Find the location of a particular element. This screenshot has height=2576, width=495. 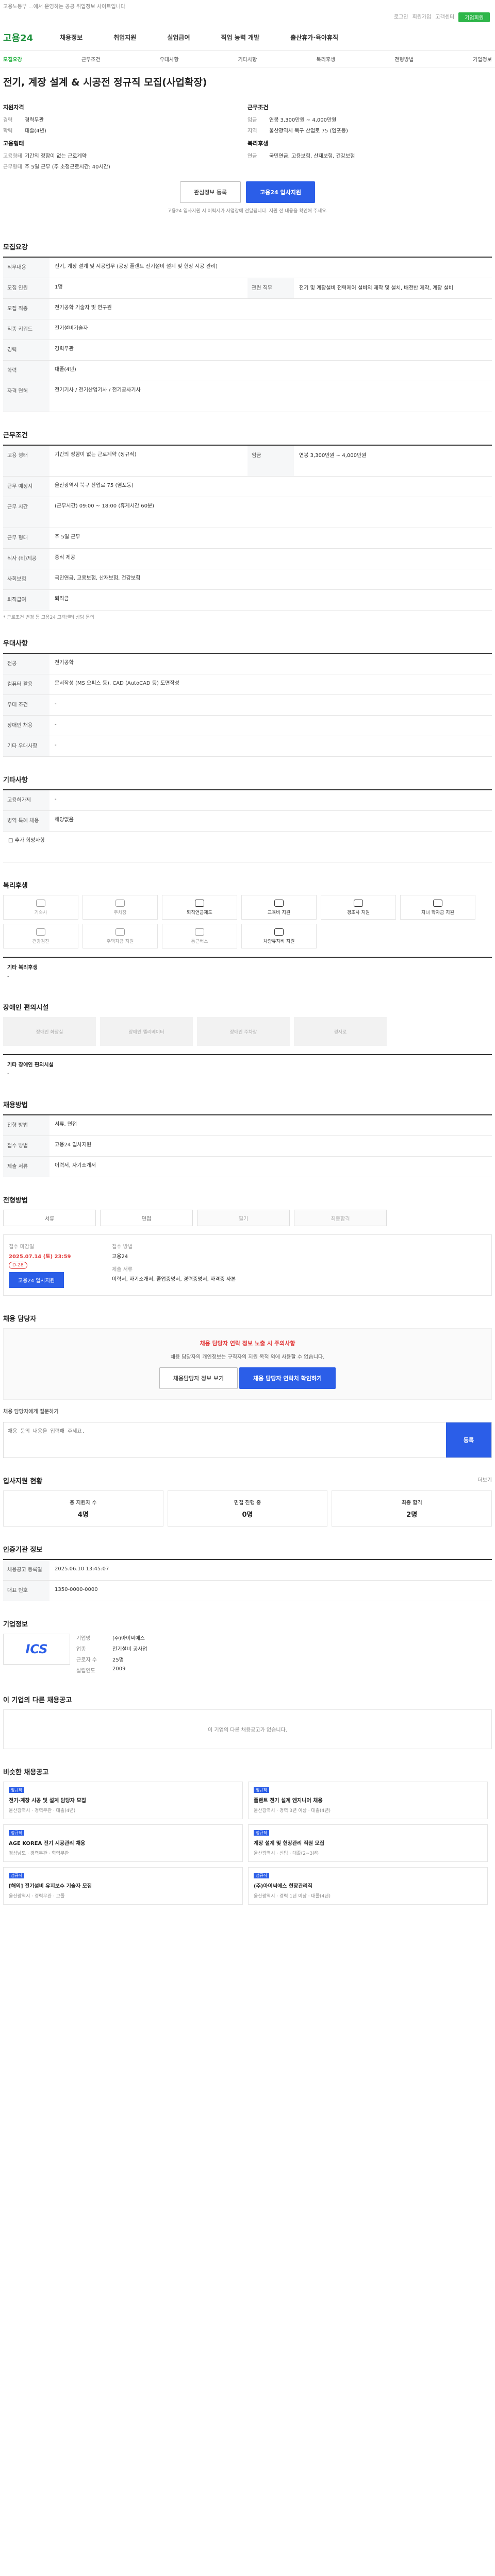

welfare-label: 퇴직연금제도 is located at coordinates (199, 913).